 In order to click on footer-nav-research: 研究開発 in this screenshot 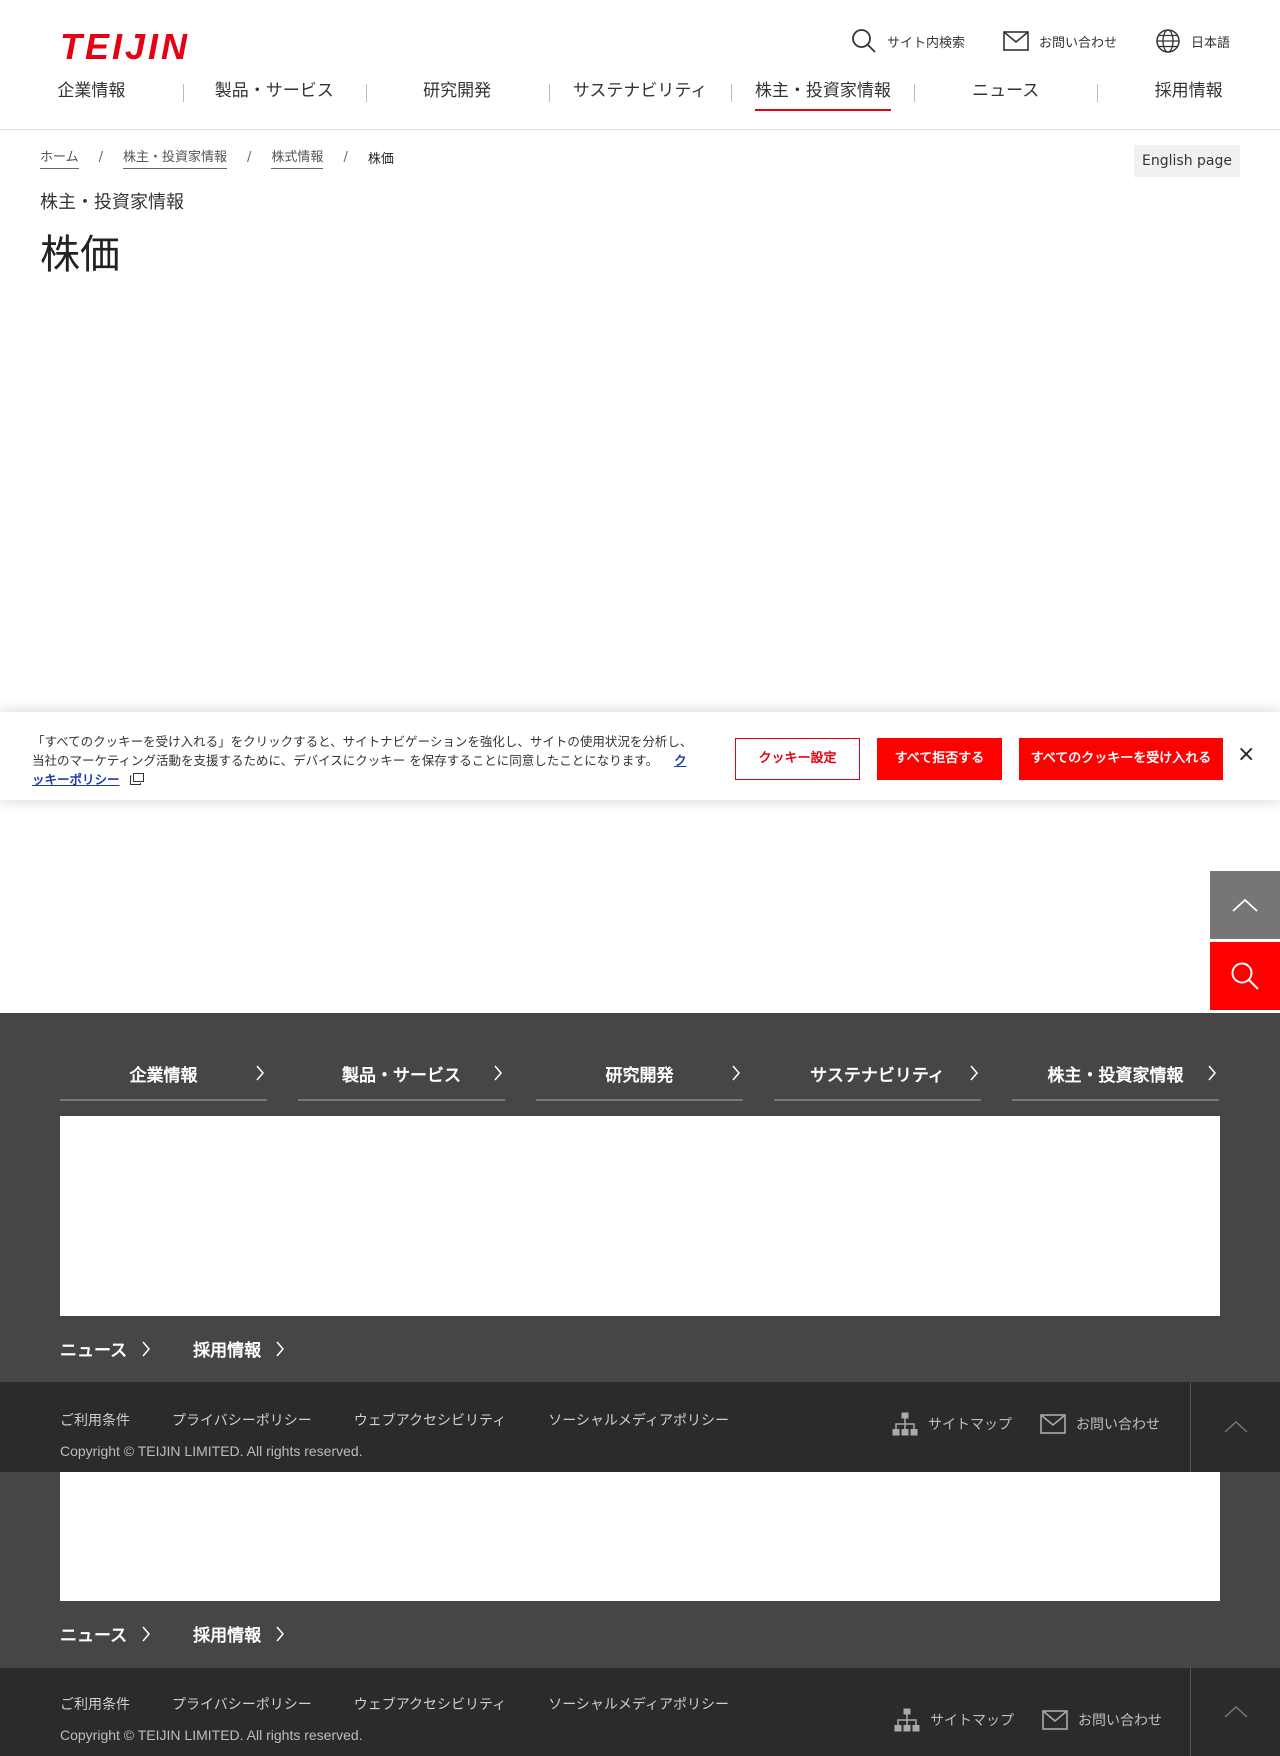, I will do `click(639, 1076)`.